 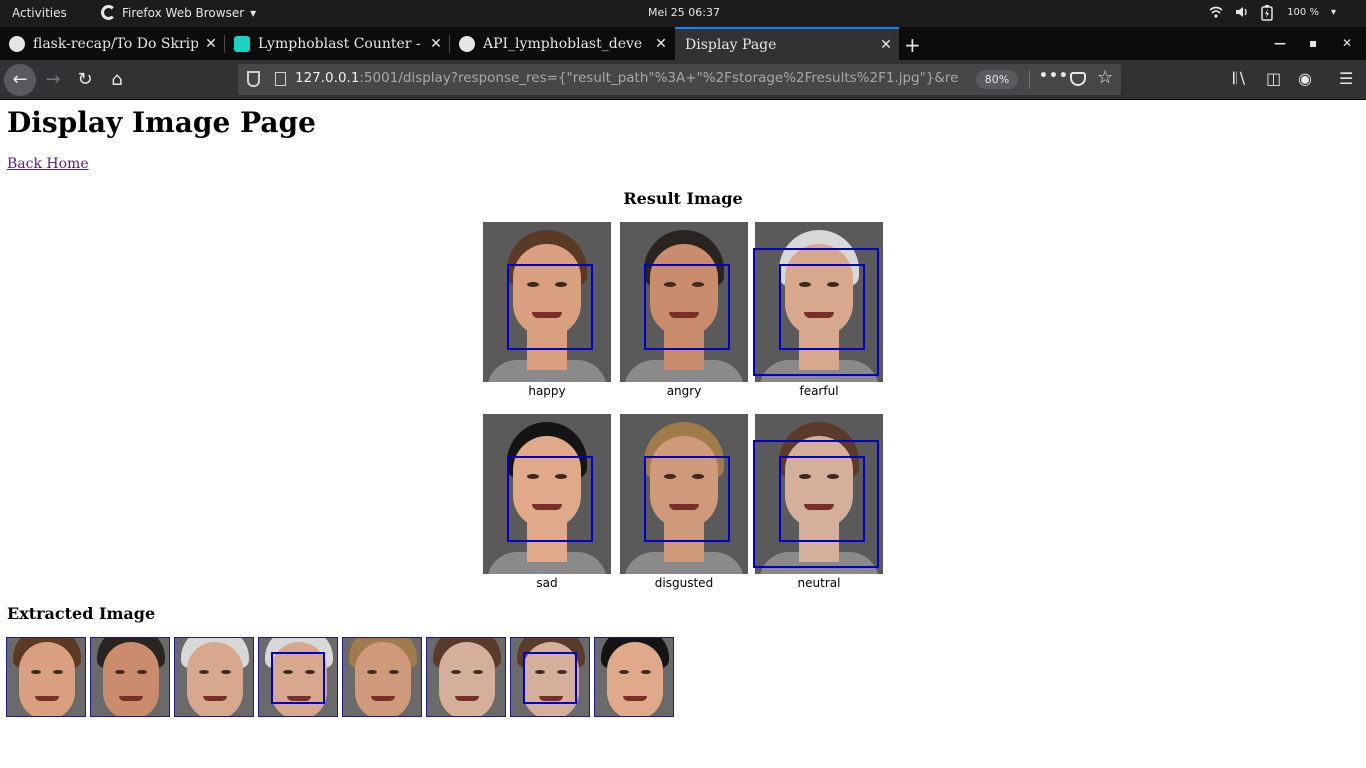 I want to click on tab-lymphoblast-counter: Lymphoblast Counter - ✕, so click(x=337, y=43).